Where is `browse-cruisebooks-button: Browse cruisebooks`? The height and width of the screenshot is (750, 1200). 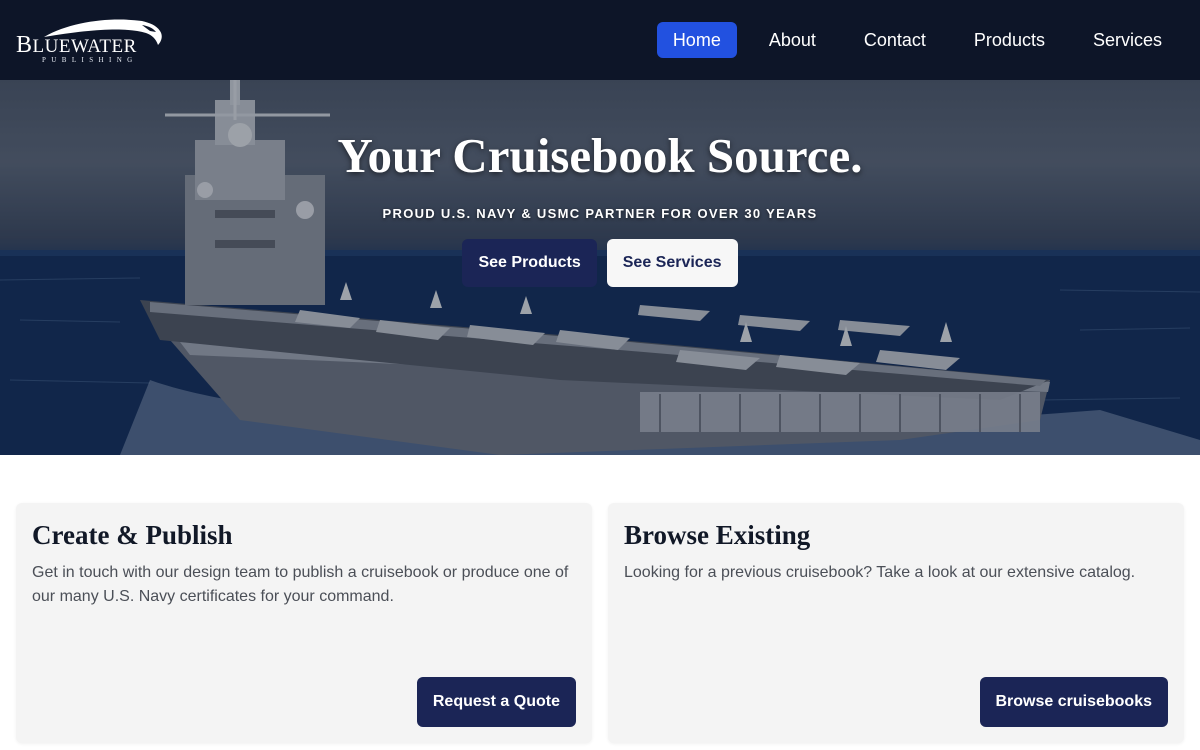
browse-cruisebooks-button: Browse cruisebooks is located at coordinates (1073, 702).